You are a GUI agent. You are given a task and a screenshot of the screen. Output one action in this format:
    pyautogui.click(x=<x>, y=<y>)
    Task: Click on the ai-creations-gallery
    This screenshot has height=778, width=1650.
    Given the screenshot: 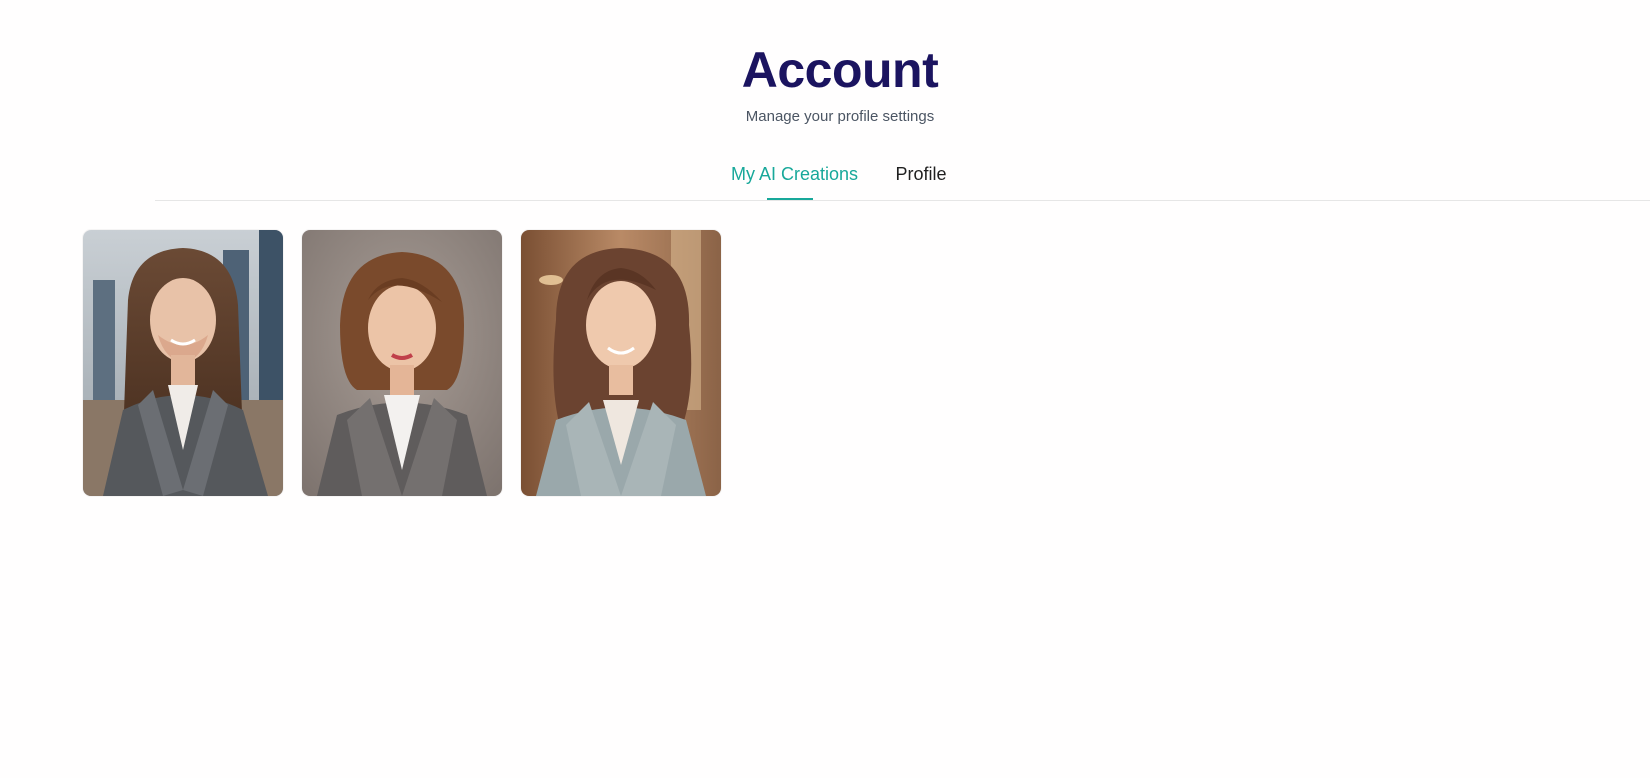 What is the action you would take?
    pyautogui.click(x=402, y=363)
    